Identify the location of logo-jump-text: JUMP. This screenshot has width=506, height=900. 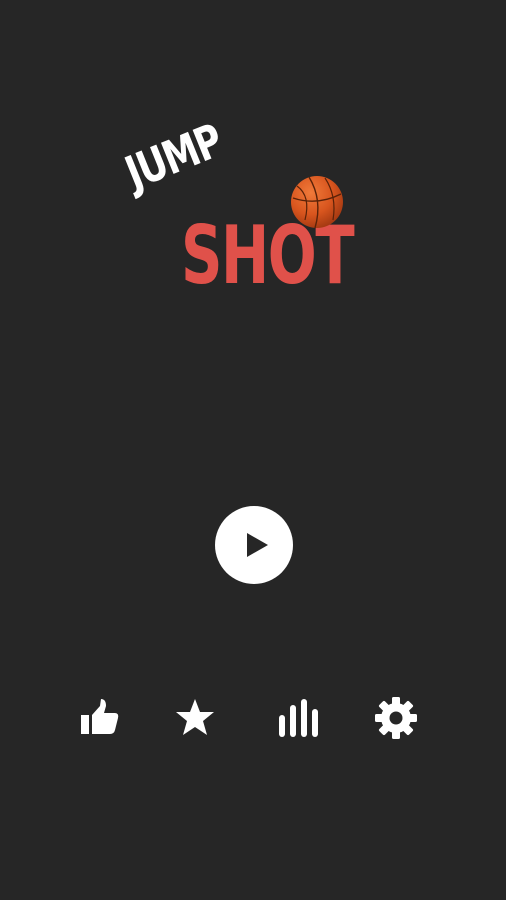
(173, 157).